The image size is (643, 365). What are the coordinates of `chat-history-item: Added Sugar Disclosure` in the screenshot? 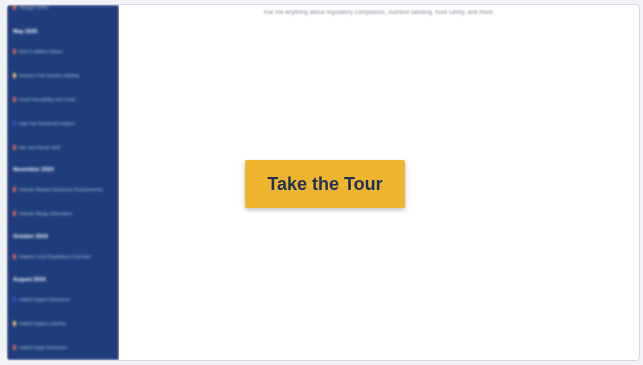 It's located at (63, 347).